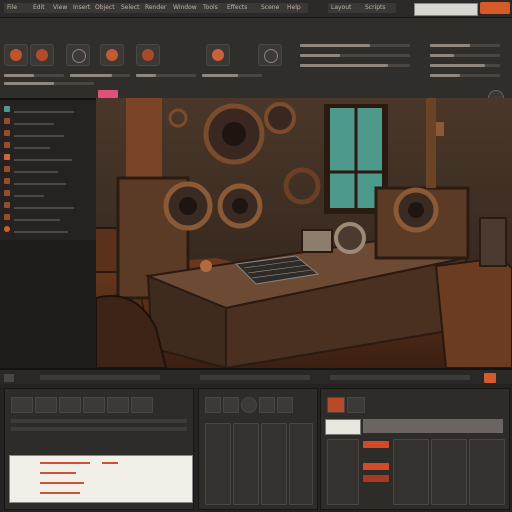 The width and height of the screenshot is (512, 512). What do you see at coordinates (157, 8) in the screenshot?
I see `menu-item-6: Render` at bounding box center [157, 8].